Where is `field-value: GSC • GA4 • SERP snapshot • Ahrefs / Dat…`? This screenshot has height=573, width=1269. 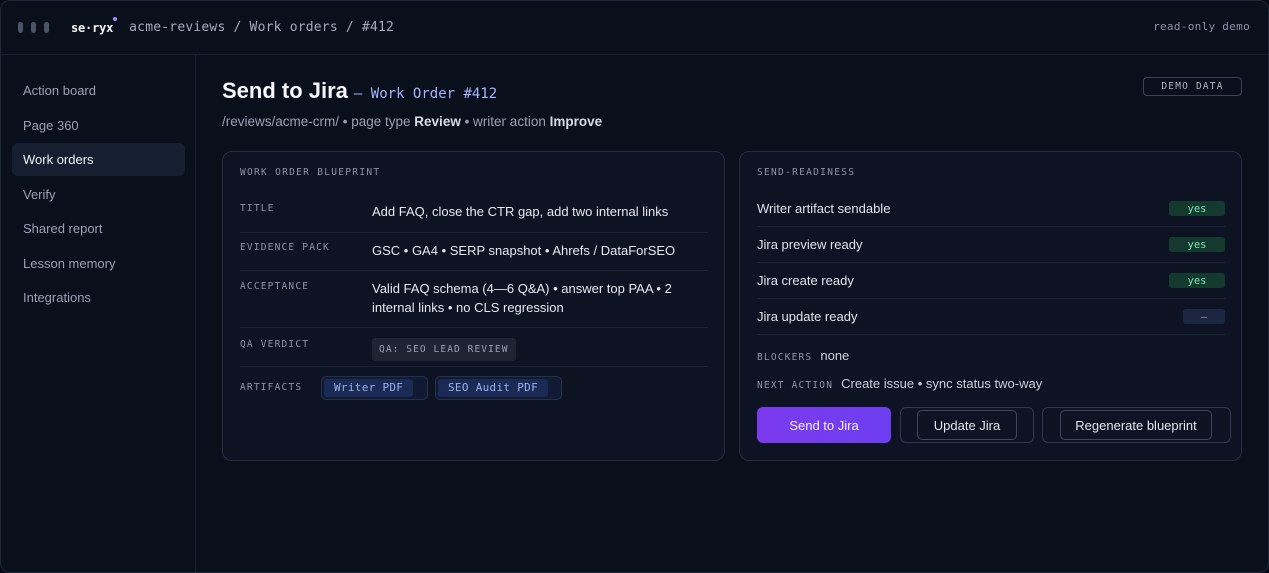
field-value: GSC • GA4 • SERP snapshot • Ahrefs / Dat… is located at coordinates (524, 250).